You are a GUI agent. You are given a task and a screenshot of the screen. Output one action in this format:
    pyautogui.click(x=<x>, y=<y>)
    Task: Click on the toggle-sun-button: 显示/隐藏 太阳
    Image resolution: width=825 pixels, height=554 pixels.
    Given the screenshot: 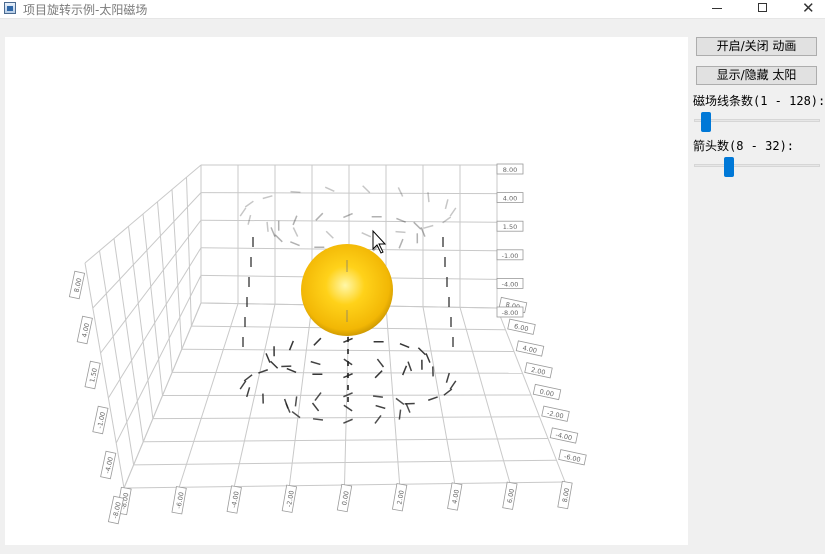 What is the action you would take?
    pyautogui.click(x=756, y=75)
    